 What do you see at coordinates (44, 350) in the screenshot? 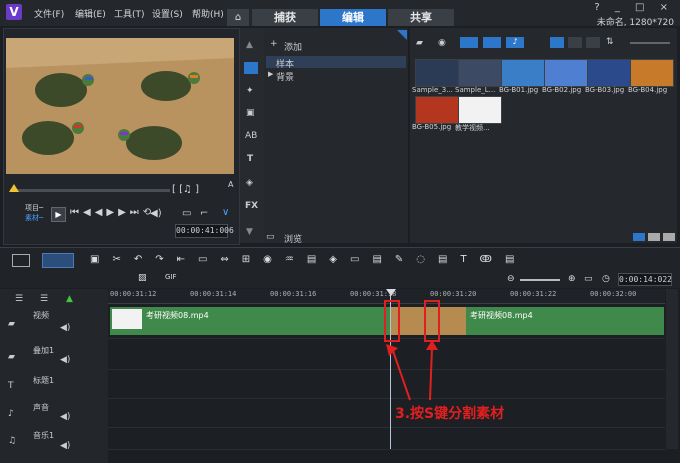
I see `track-name-overlay: 叠加1` at bounding box center [44, 350].